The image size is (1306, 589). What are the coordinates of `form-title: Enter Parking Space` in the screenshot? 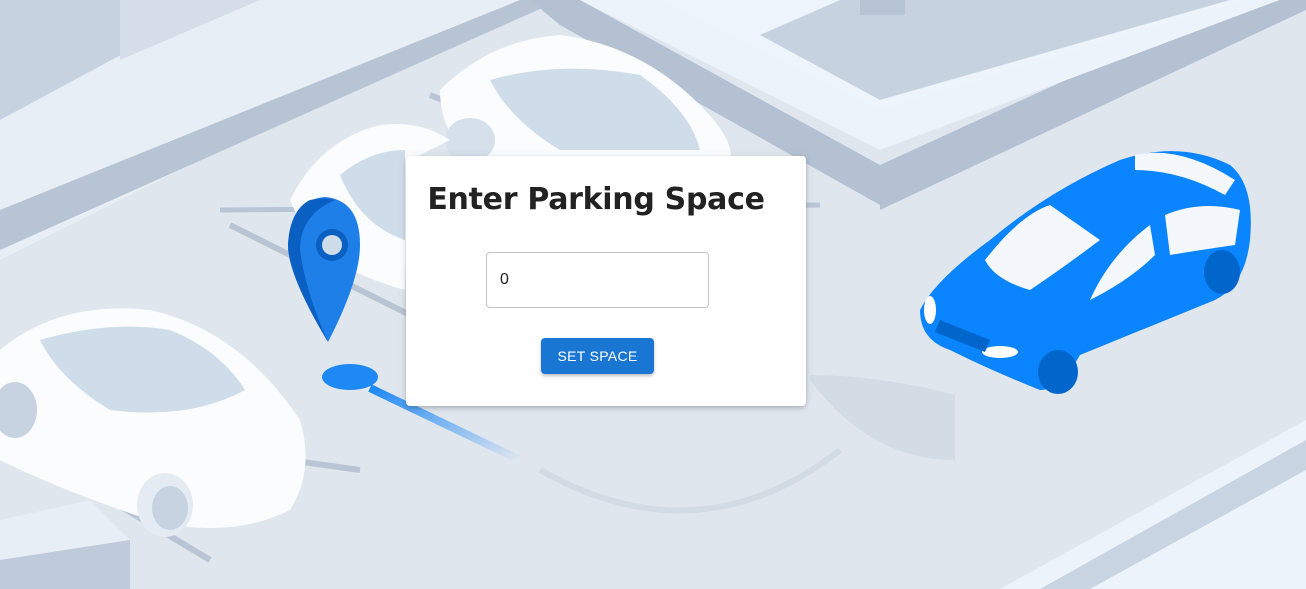 It's located at (596, 199).